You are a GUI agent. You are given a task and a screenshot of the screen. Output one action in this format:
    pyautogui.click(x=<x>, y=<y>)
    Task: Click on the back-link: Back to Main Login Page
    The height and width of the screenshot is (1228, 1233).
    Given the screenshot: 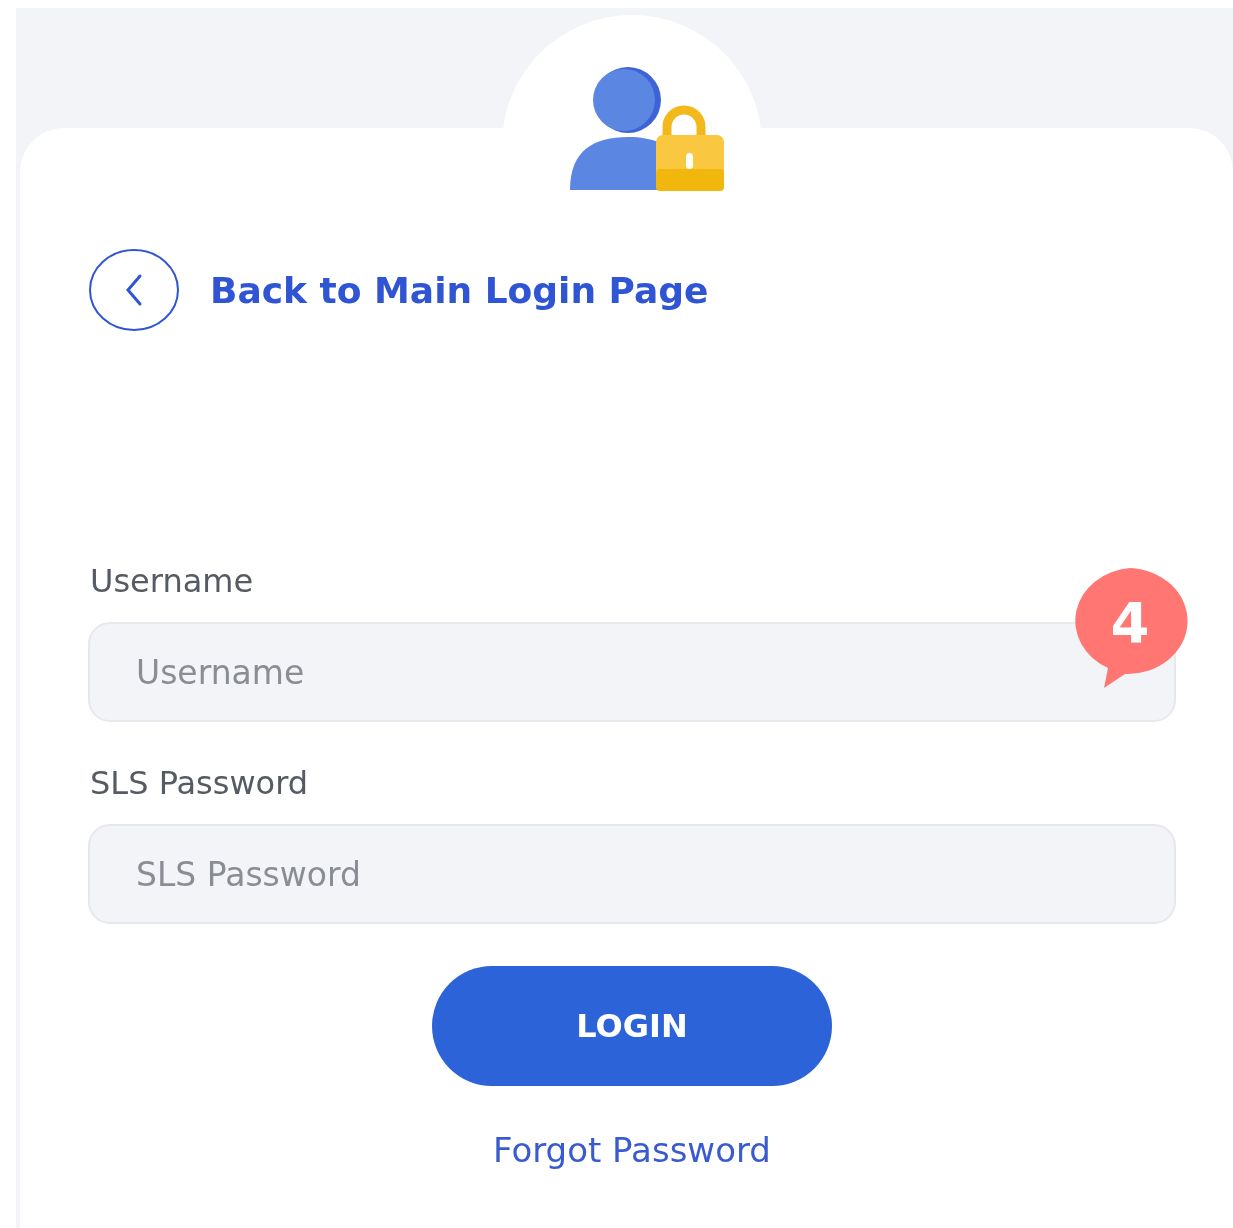 What is the action you would take?
    pyautogui.click(x=398, y=290)
    